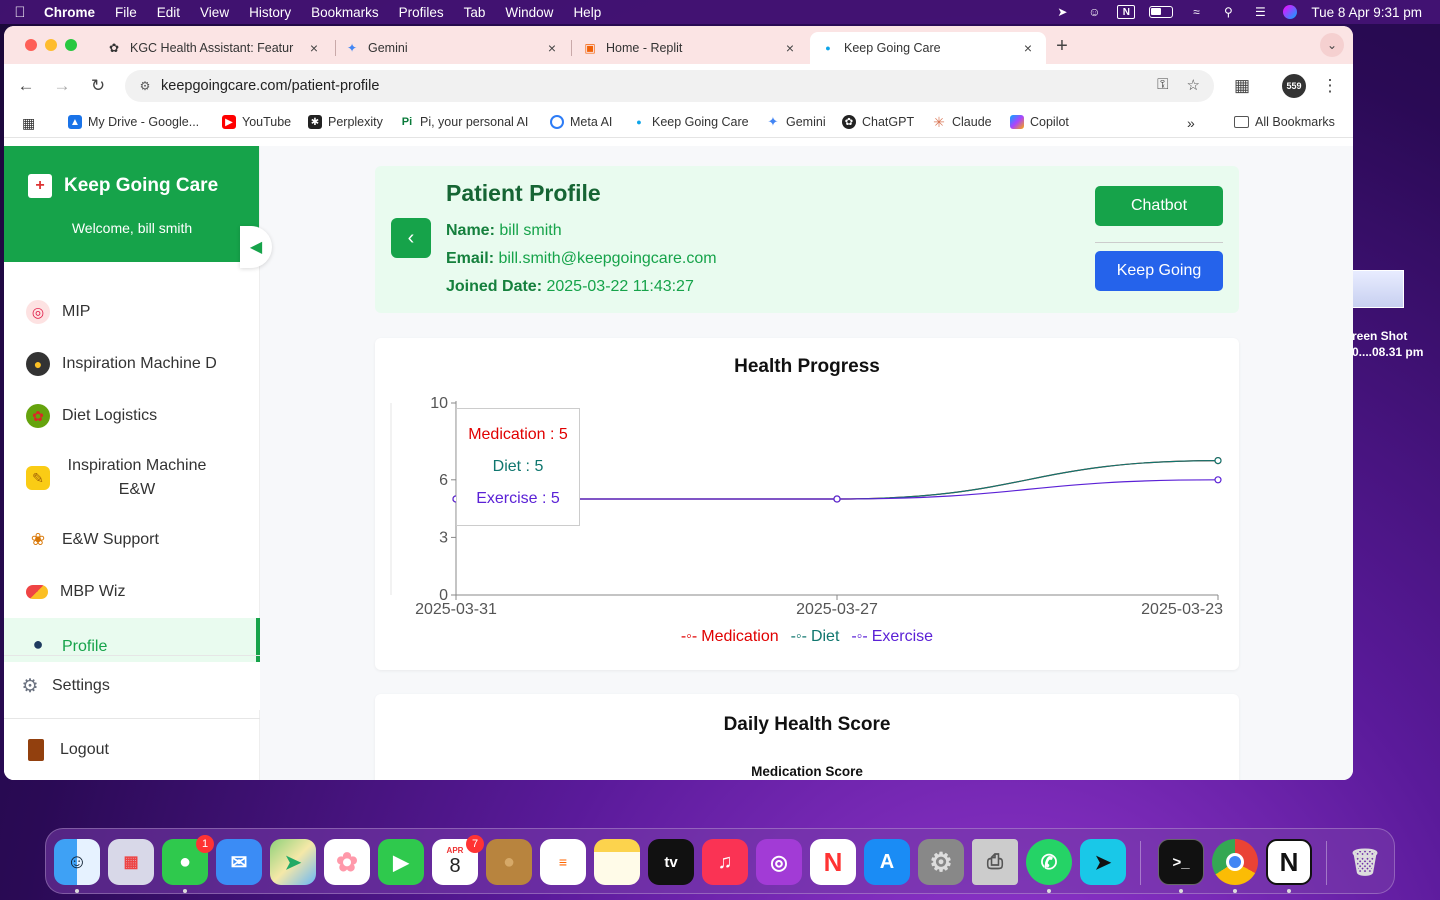  Describe the element at coordinates (878, 122) in the screenshot. I see `bookmark-chatgpt: ✿ ChatGPT` at that location.